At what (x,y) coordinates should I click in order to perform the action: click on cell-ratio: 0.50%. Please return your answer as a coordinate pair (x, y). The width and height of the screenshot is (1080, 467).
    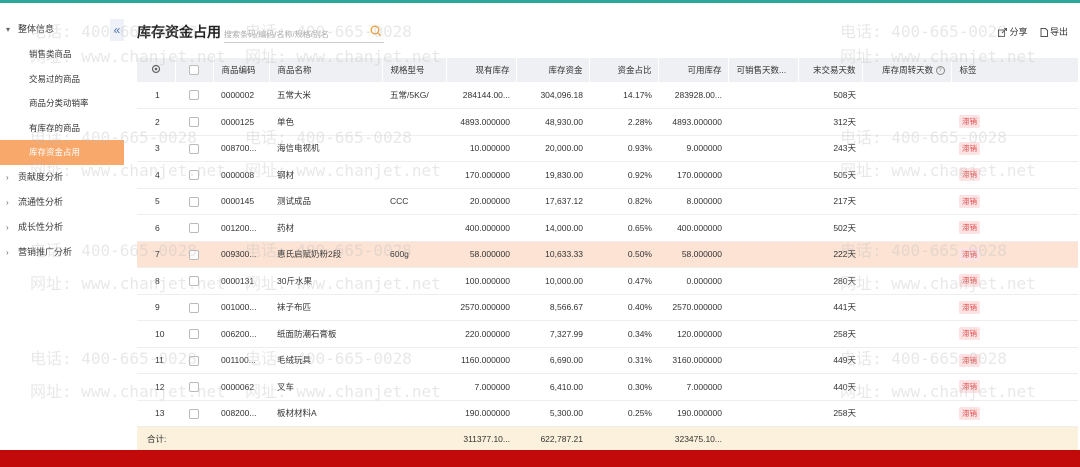
    Looking at the image, I should click on (623, 254).